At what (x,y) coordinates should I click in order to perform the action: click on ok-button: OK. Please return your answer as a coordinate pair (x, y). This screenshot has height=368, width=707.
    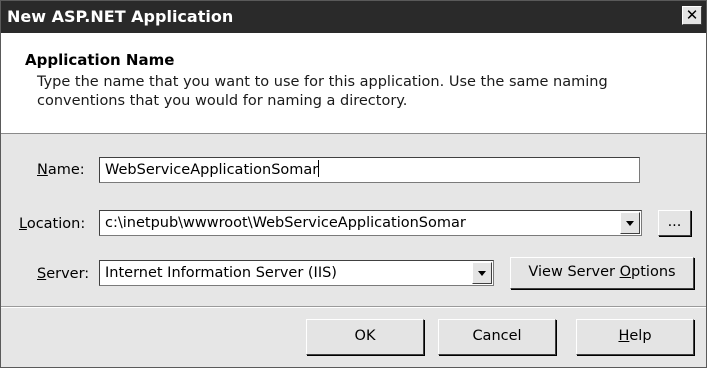
    Looking at the image, I should click on (365, 337).